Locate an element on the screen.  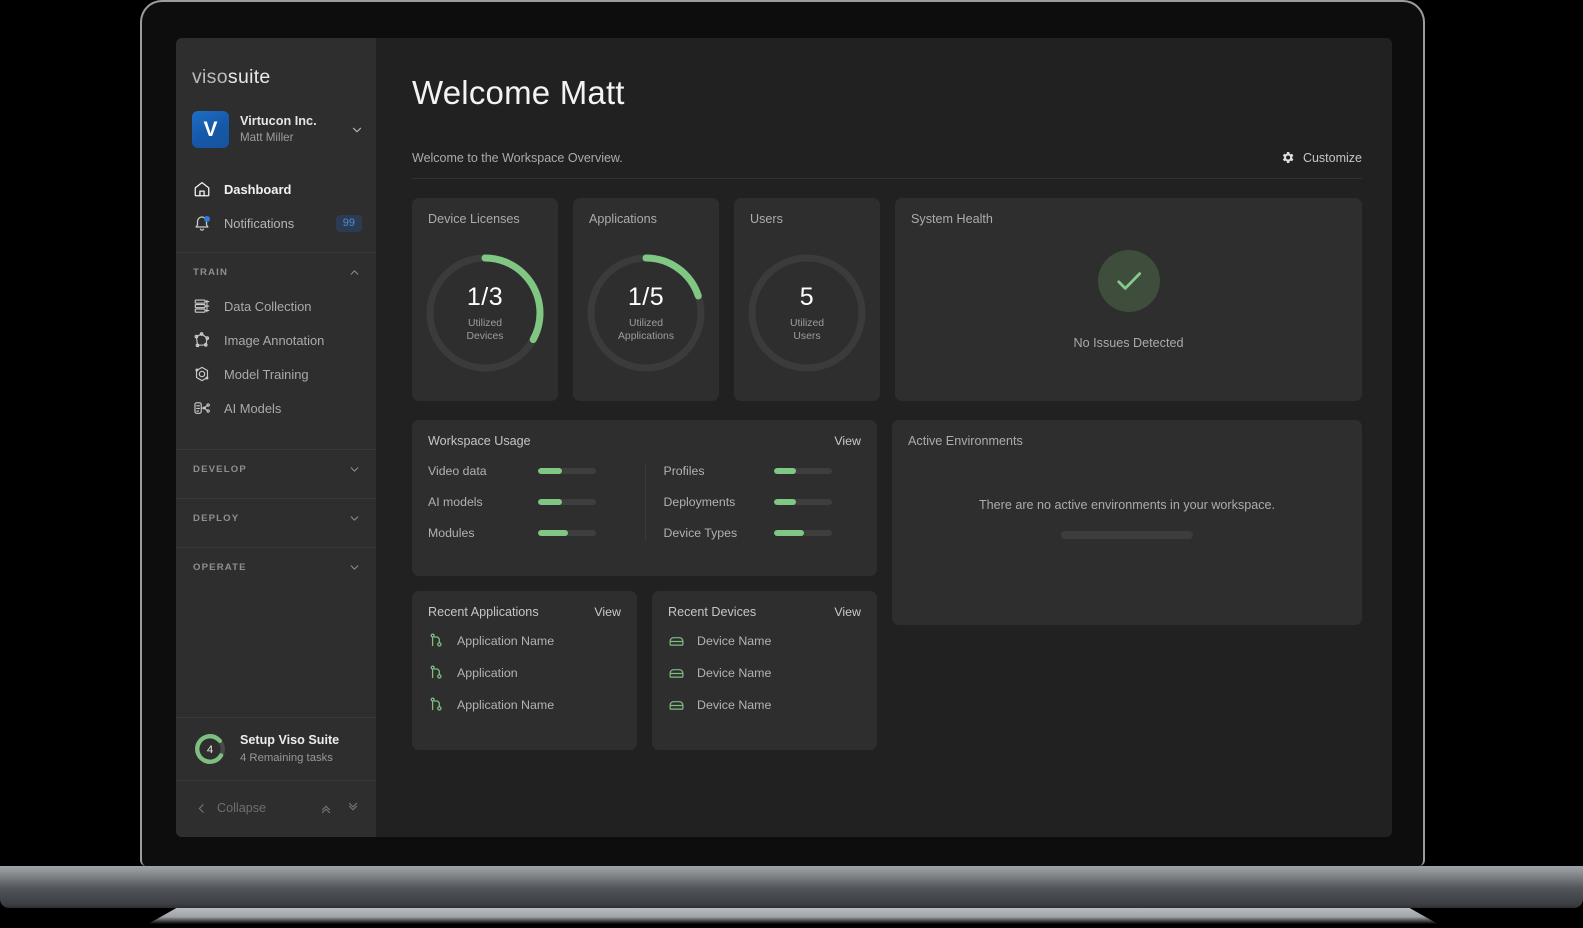
card-title: Active Environments is located at coordinates (965, 441).